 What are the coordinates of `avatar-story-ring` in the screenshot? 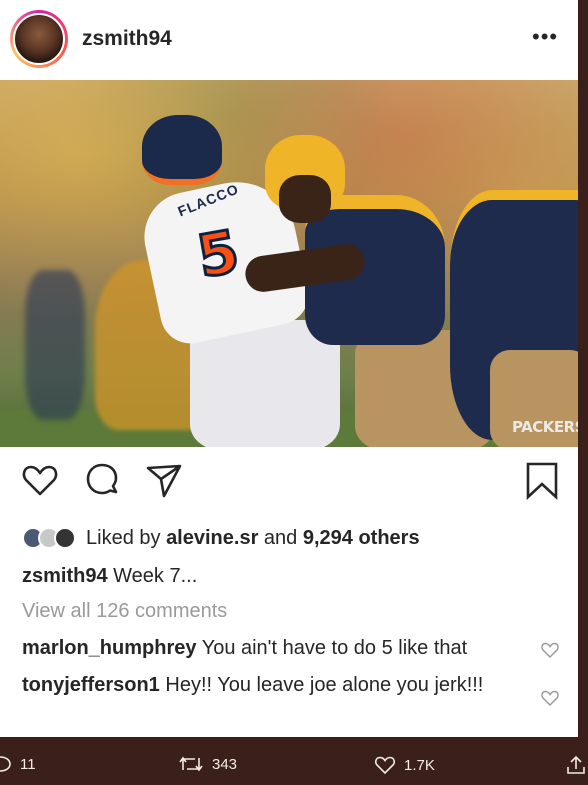 It's located at (39, 39).